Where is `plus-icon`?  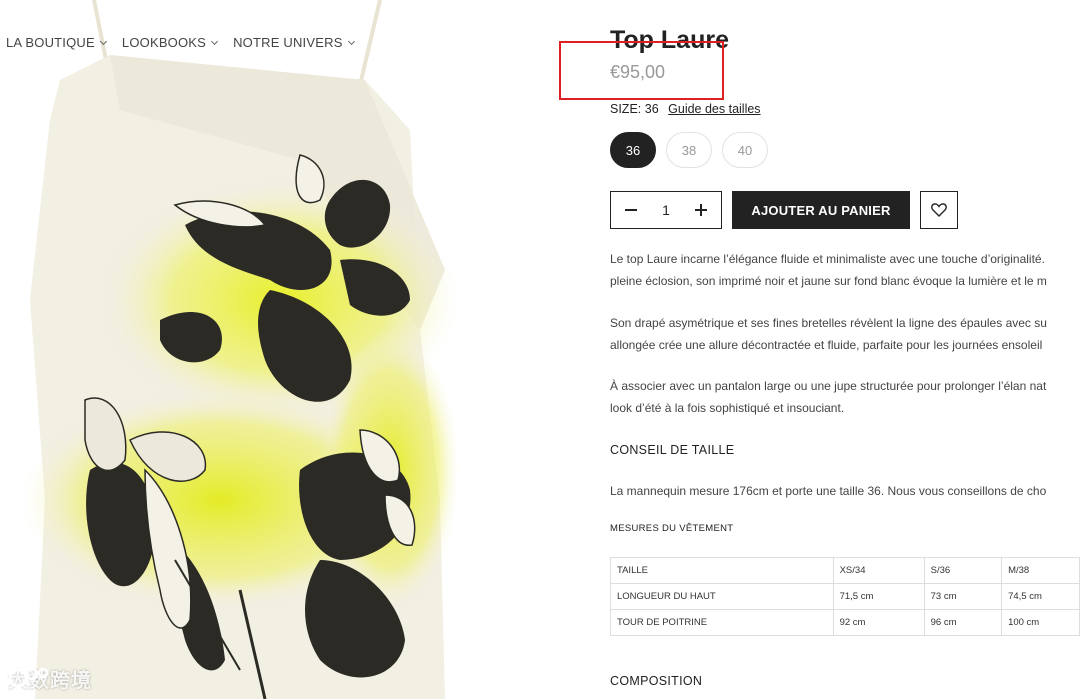 plus-icon is located at coordinates (701, 210).